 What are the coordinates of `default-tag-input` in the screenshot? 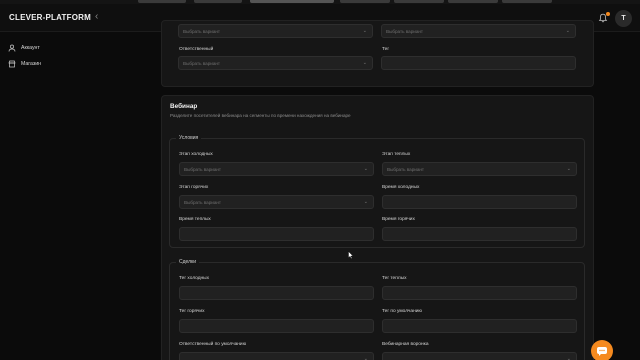 It's located at (479, 326).